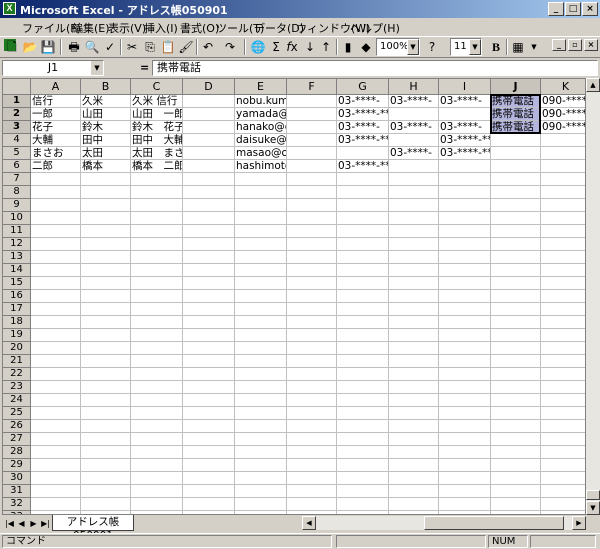  What do you see at coordinates (261, 283) in the screenshot?
I see `cell-e15` at bounding box center [261, 283].